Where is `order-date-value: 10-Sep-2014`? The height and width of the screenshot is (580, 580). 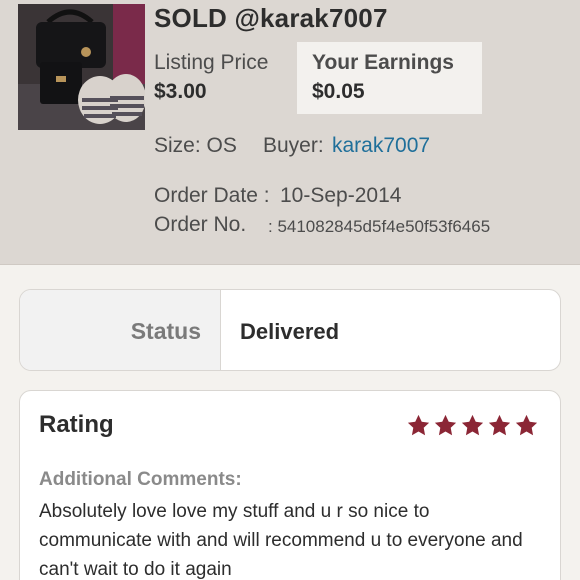 order-date-value: 10-Sep-2014 is located at coordinates (341, 195).